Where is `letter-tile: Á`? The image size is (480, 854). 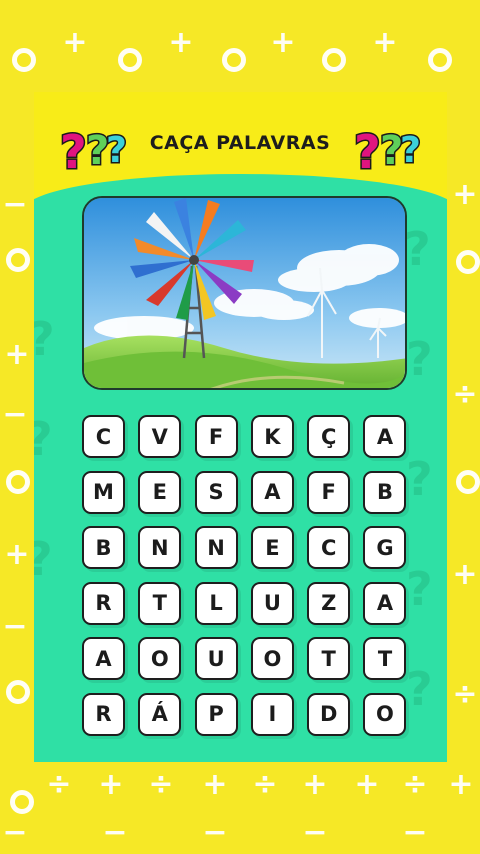 letter-tile: Á is located at coordinates (160, 714).